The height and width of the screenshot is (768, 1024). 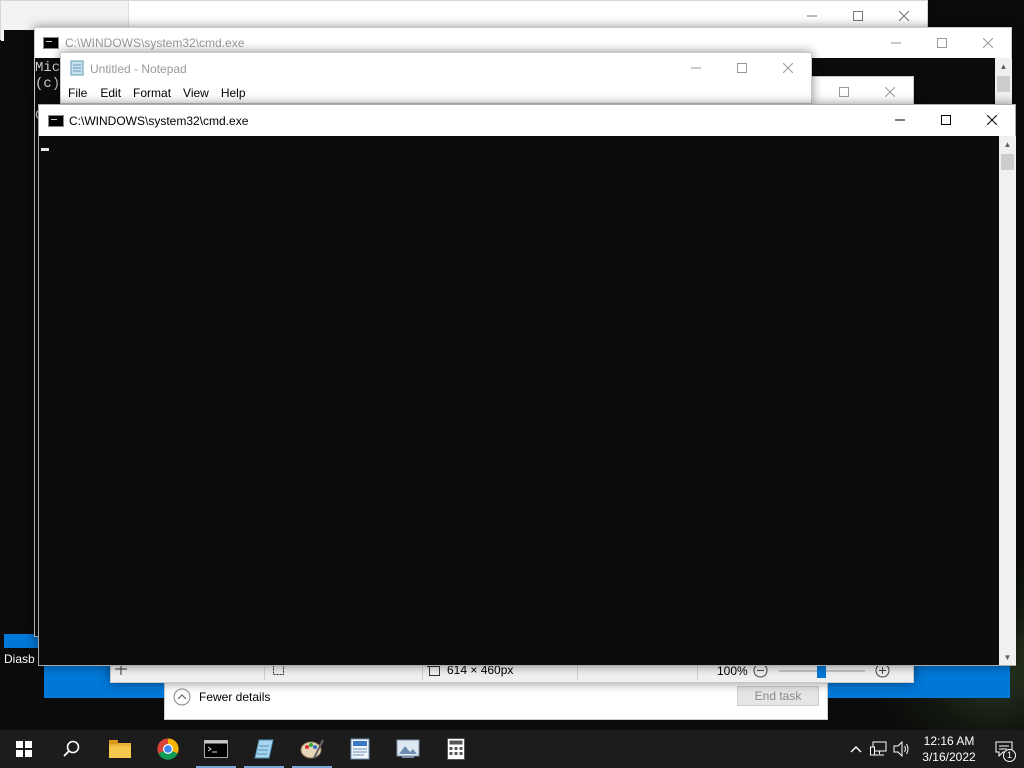 I want to click on chevron-up-circle-icon, so click(x=182, y=697).